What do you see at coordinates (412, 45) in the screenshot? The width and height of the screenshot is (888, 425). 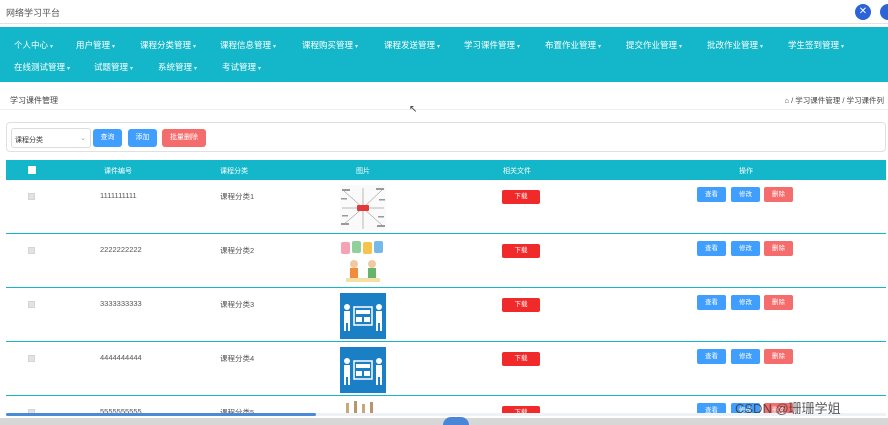 I see `nav-item-course-send: 课程发送管理 ▾` at bounding box center [412, 45].